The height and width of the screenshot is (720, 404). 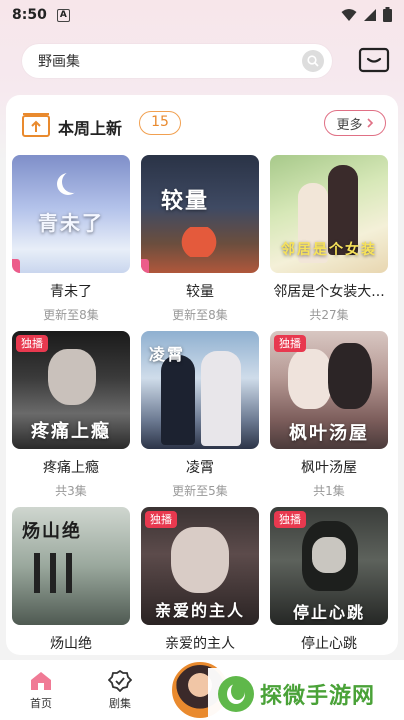 I want to click on chevron-right-icon, so click(x=369, y=123).